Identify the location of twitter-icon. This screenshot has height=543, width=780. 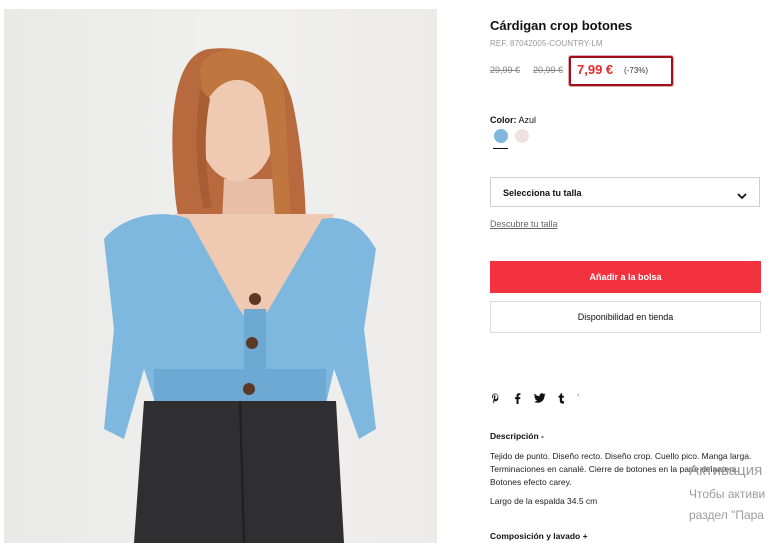
(539, 399).